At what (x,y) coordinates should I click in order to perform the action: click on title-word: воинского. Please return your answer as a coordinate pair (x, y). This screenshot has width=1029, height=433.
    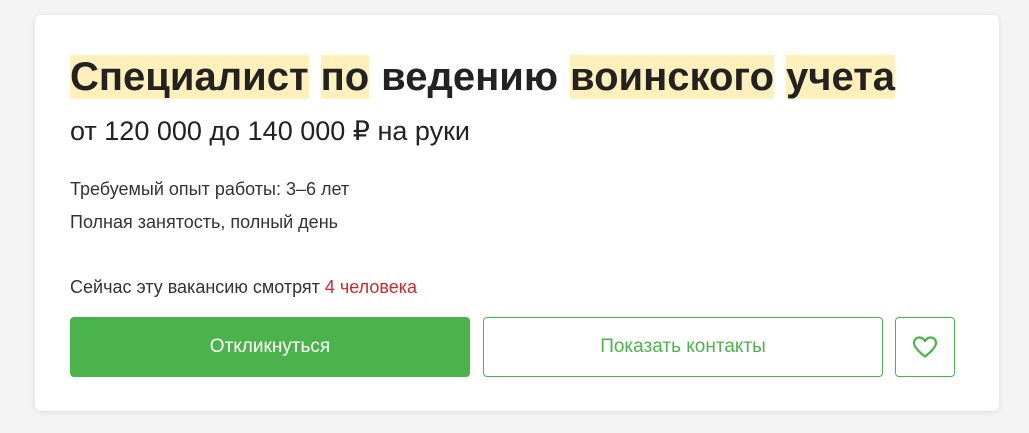
    Looking at the image, I should click on (672, 77).